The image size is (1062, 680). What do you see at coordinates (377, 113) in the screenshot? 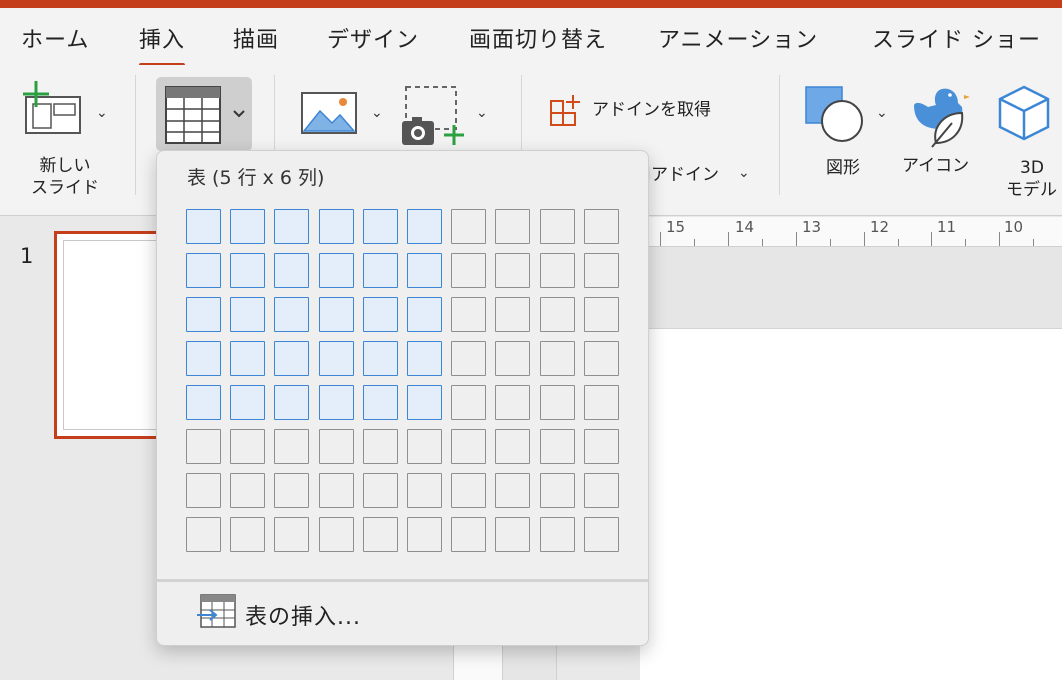
I see `pictures-chevron-icon: ⌄` at bounding box center [377, 113].